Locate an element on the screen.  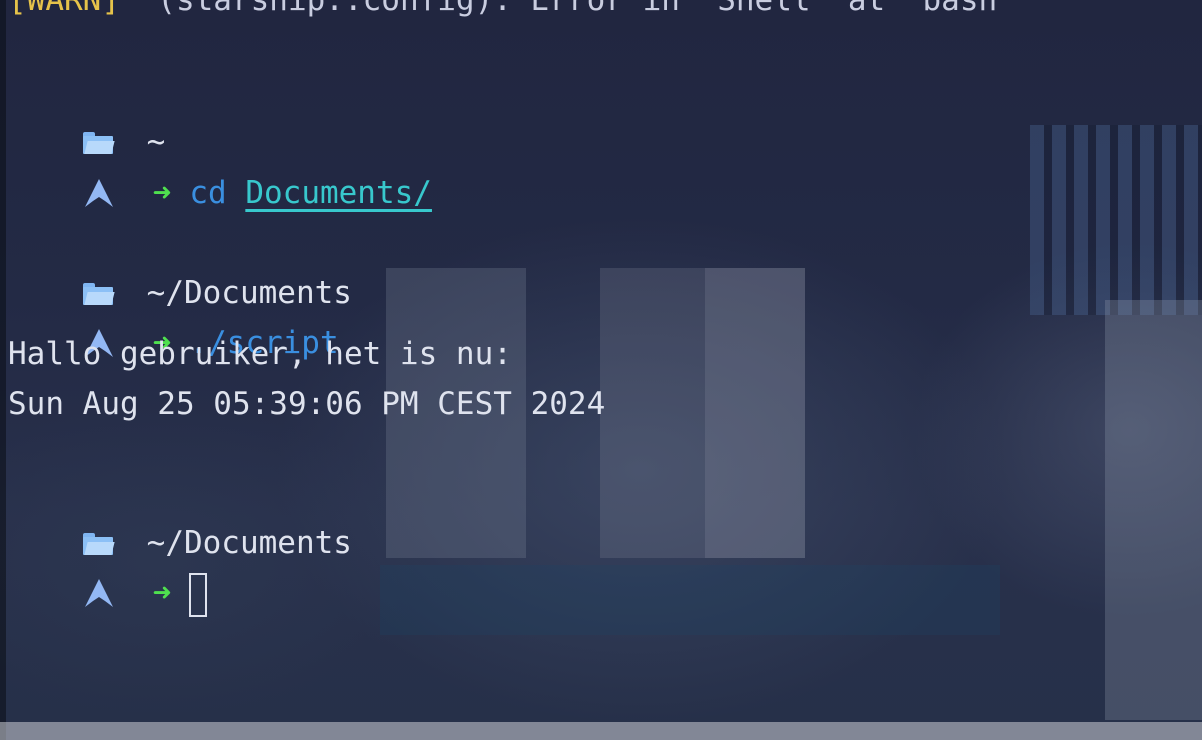
text-cursor is located at coordinates (198, 595).